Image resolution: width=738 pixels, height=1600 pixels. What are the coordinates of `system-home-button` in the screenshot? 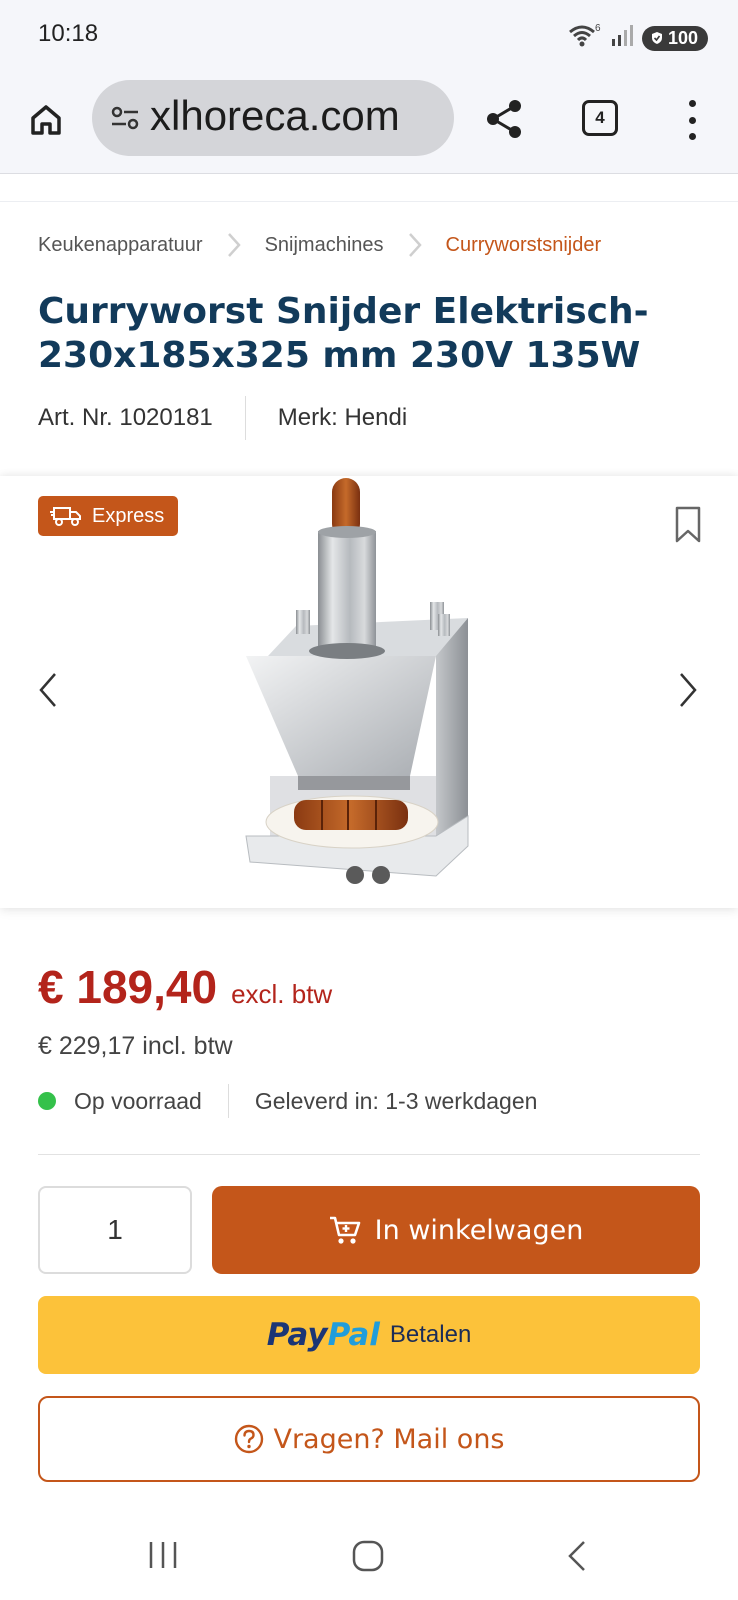 It's located at (368, 1558).